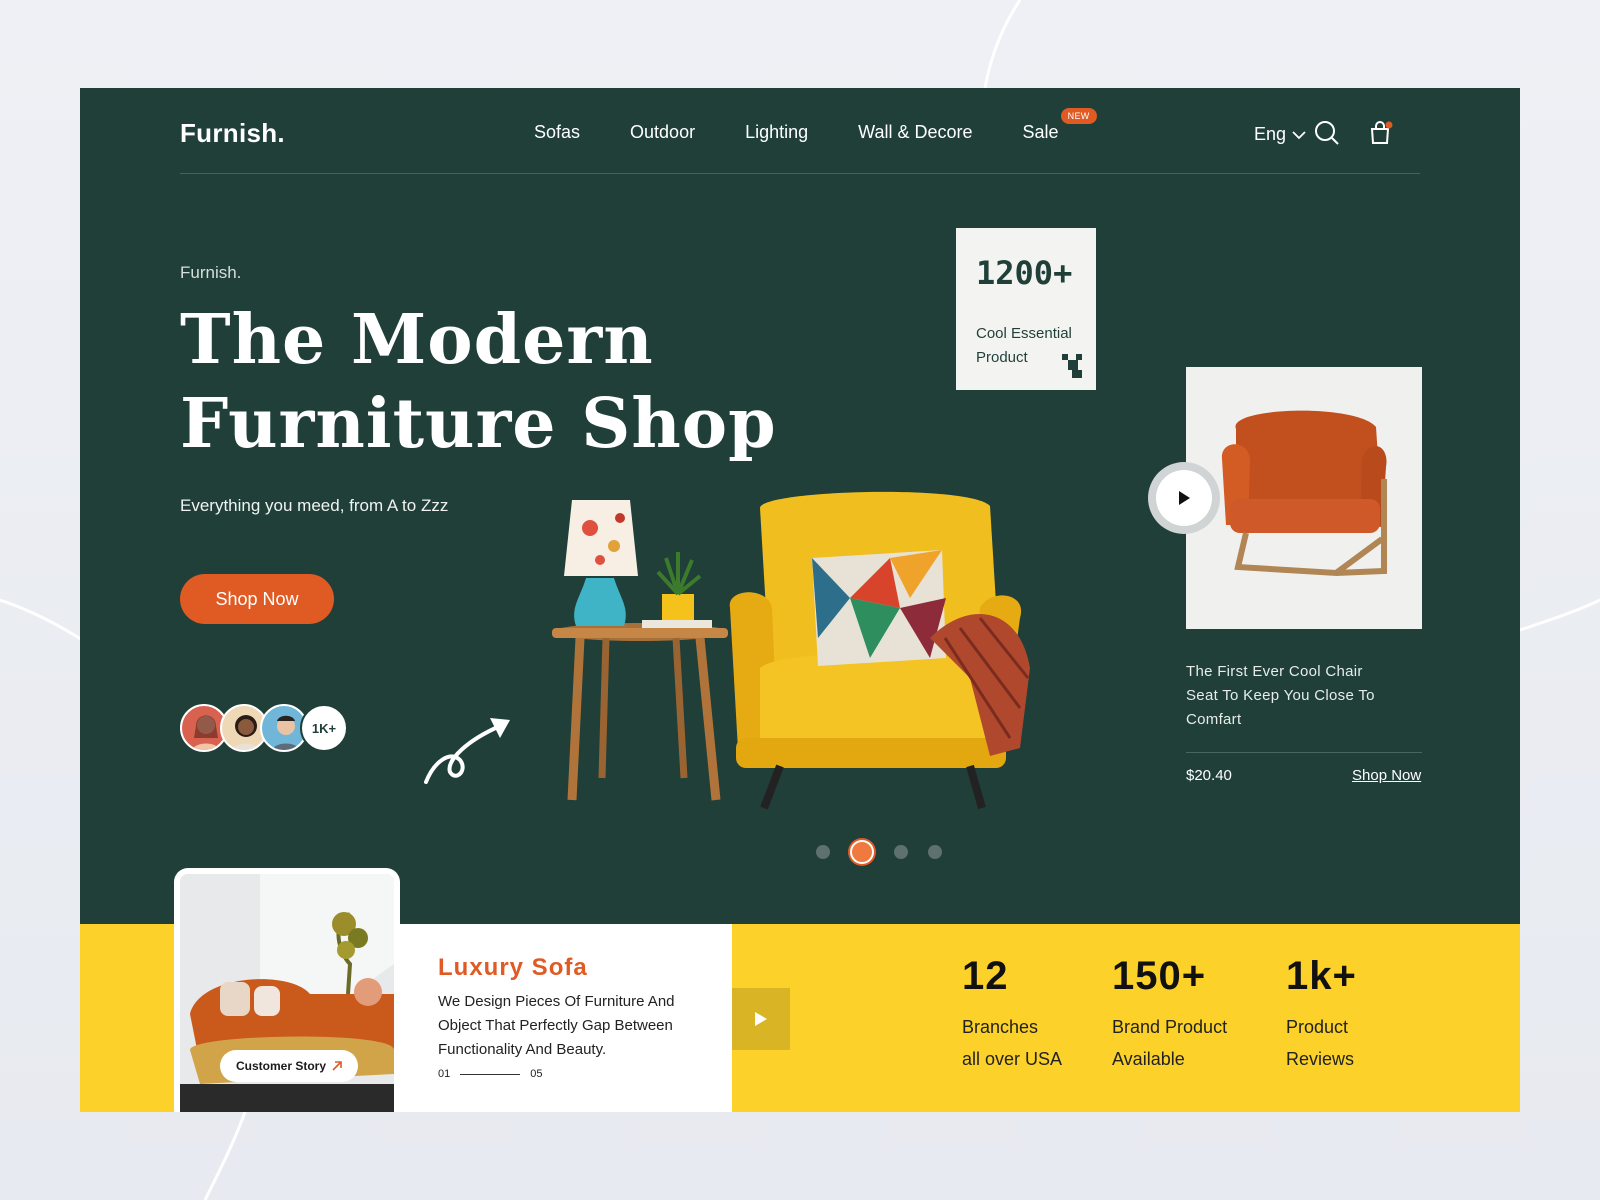 The width and height of the screenshot is (1600, 1200). I want to click on avatar-count-badge: 1K+, so click(324, 728).